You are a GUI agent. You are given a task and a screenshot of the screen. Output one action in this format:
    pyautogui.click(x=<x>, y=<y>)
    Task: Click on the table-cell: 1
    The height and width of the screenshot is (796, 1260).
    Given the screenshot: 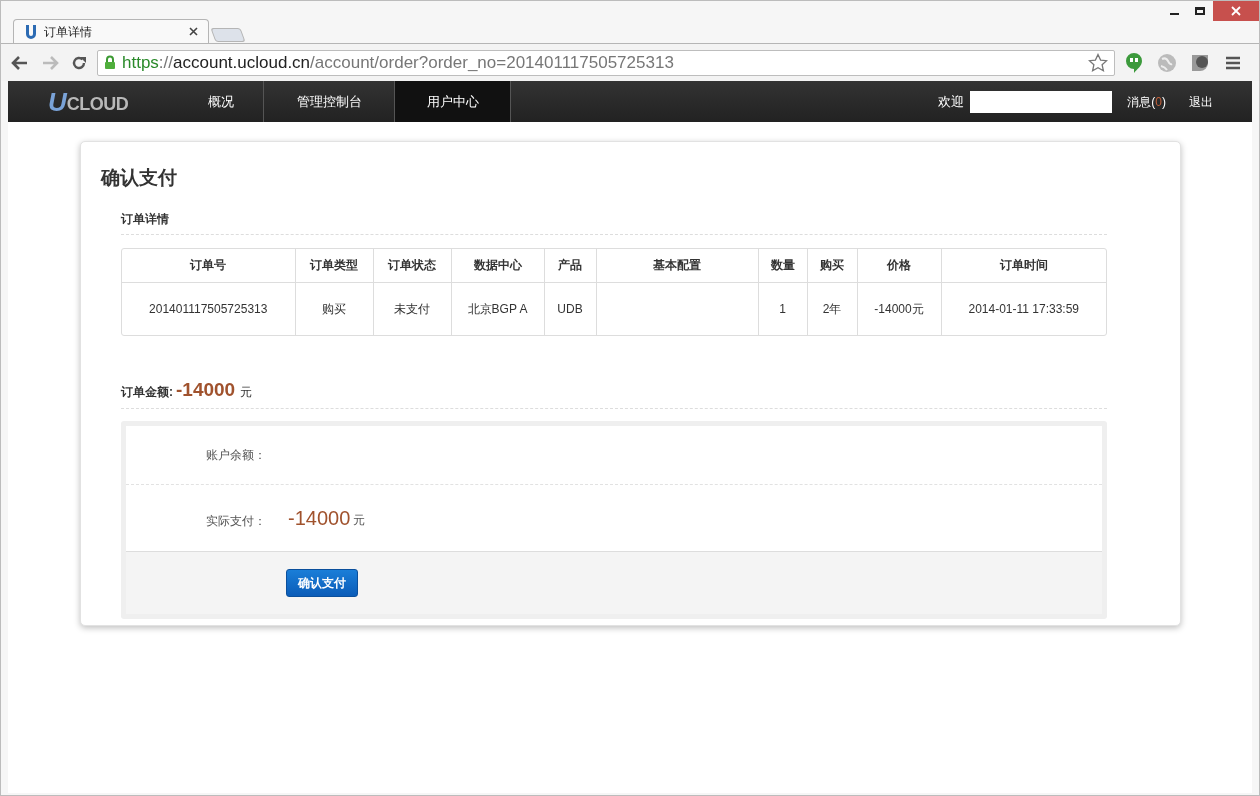 What is the action you would take?
    pyautogui.click(x=782, y=308)
    